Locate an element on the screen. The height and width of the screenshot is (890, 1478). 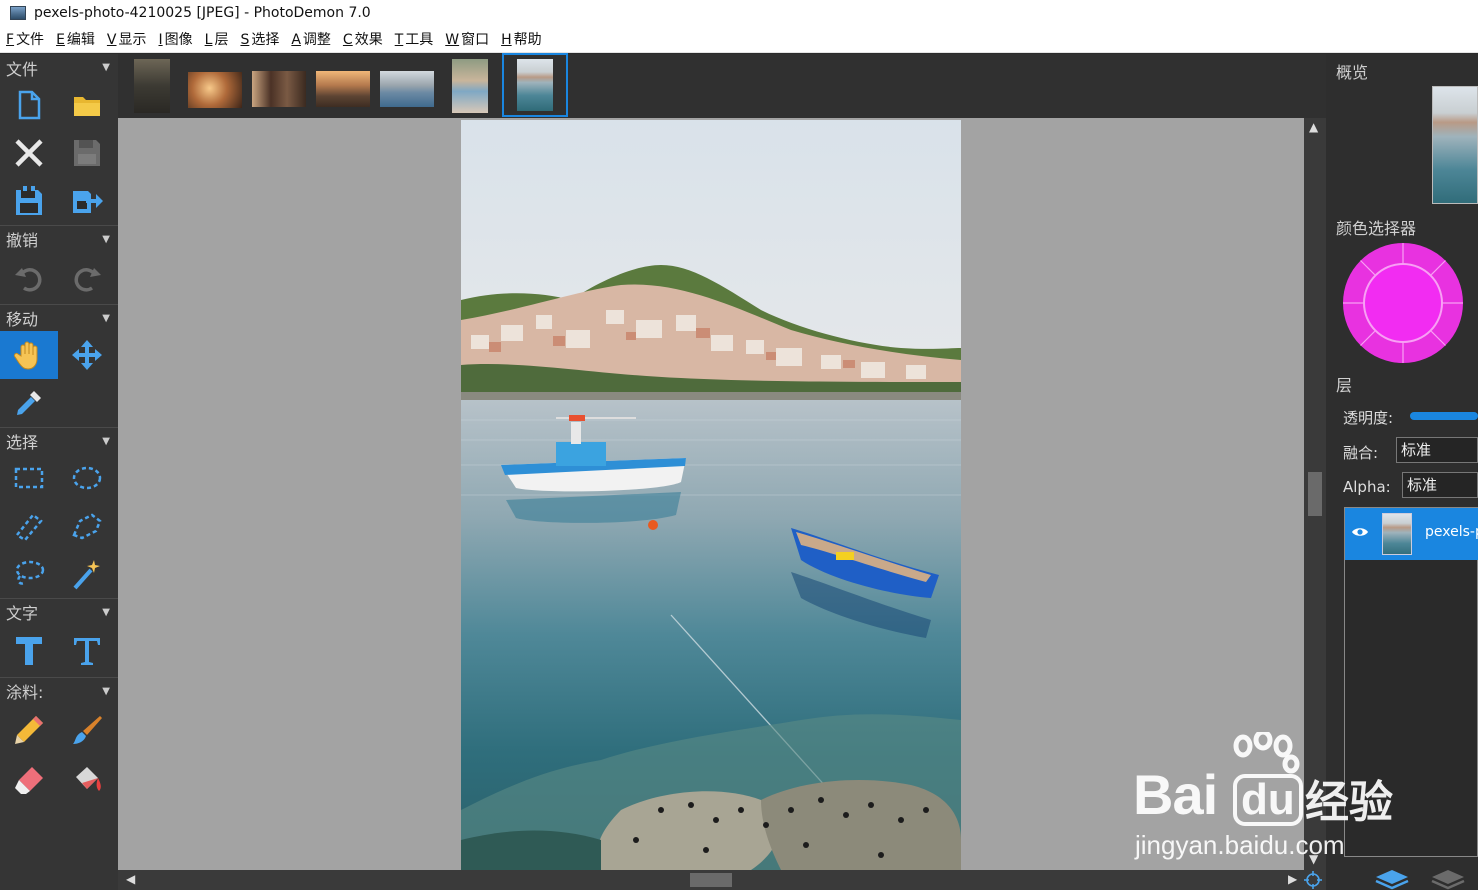
redo-icon is located at coordinates (87, 280).